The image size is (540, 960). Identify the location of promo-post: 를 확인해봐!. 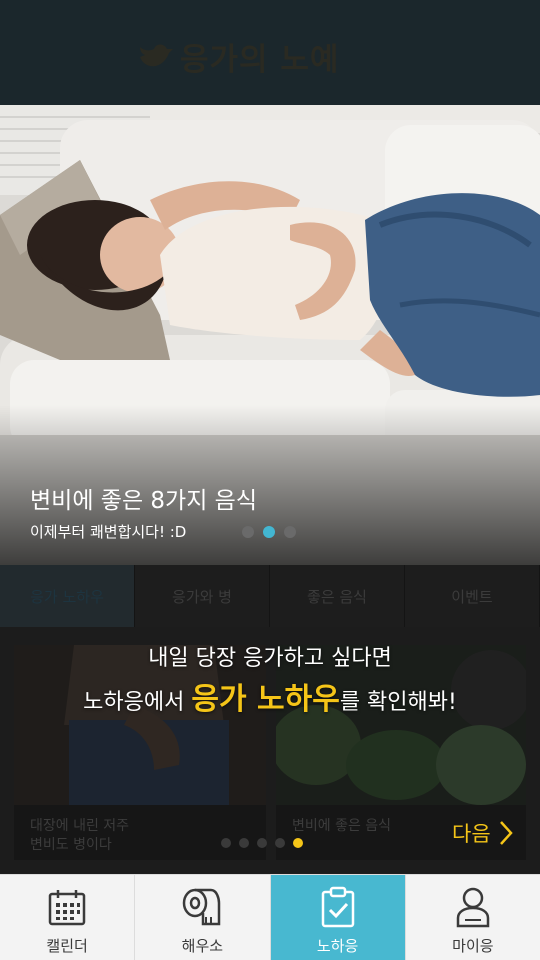
(398, 702).